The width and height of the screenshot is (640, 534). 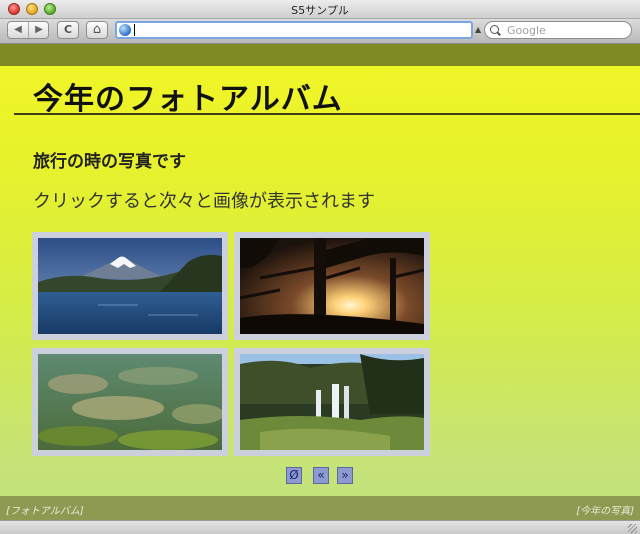 What do you see at coordinates (294, 475) in the screenshot?
I see `toggle-view-button: Ø` at bounding box center [294, 475].